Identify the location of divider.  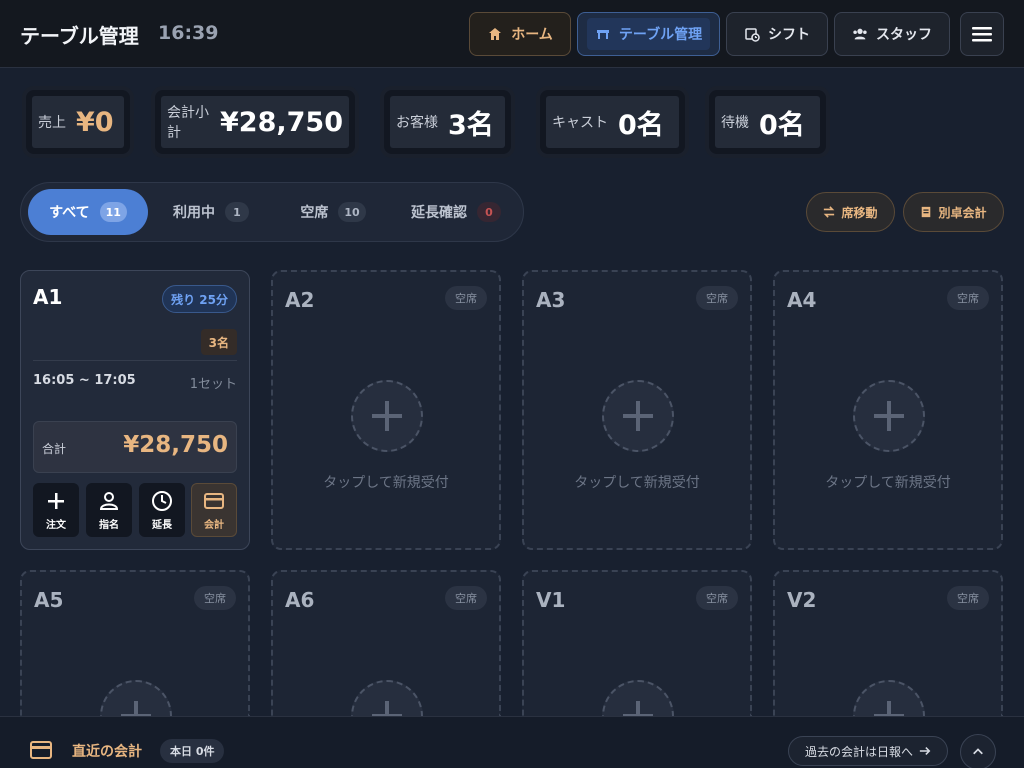
(135, 360).